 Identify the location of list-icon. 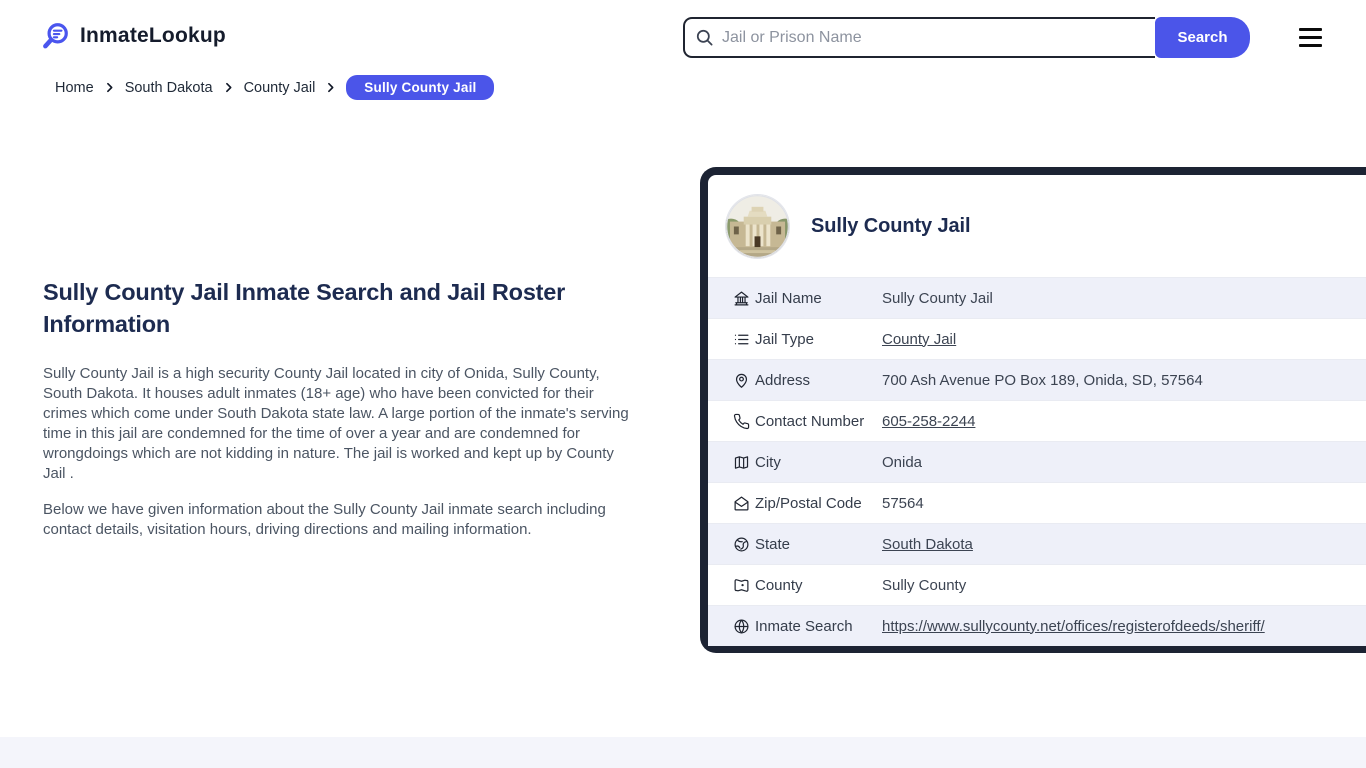
(744, 339).